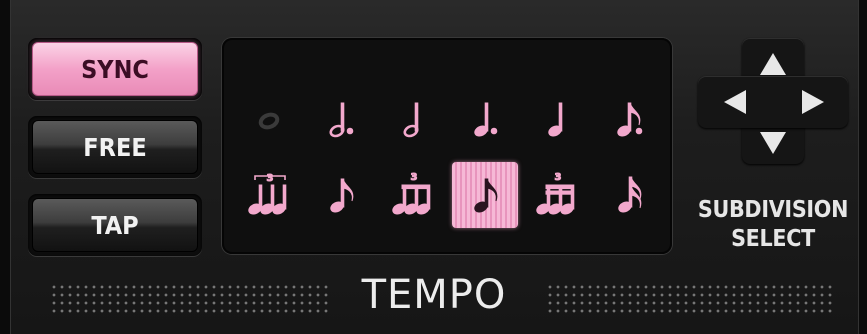 This screenshot has width=867, height=334. Describe the element at coordinates (434, 295) in the screenshot. I see `tempo-title: TEMPO` at that location.